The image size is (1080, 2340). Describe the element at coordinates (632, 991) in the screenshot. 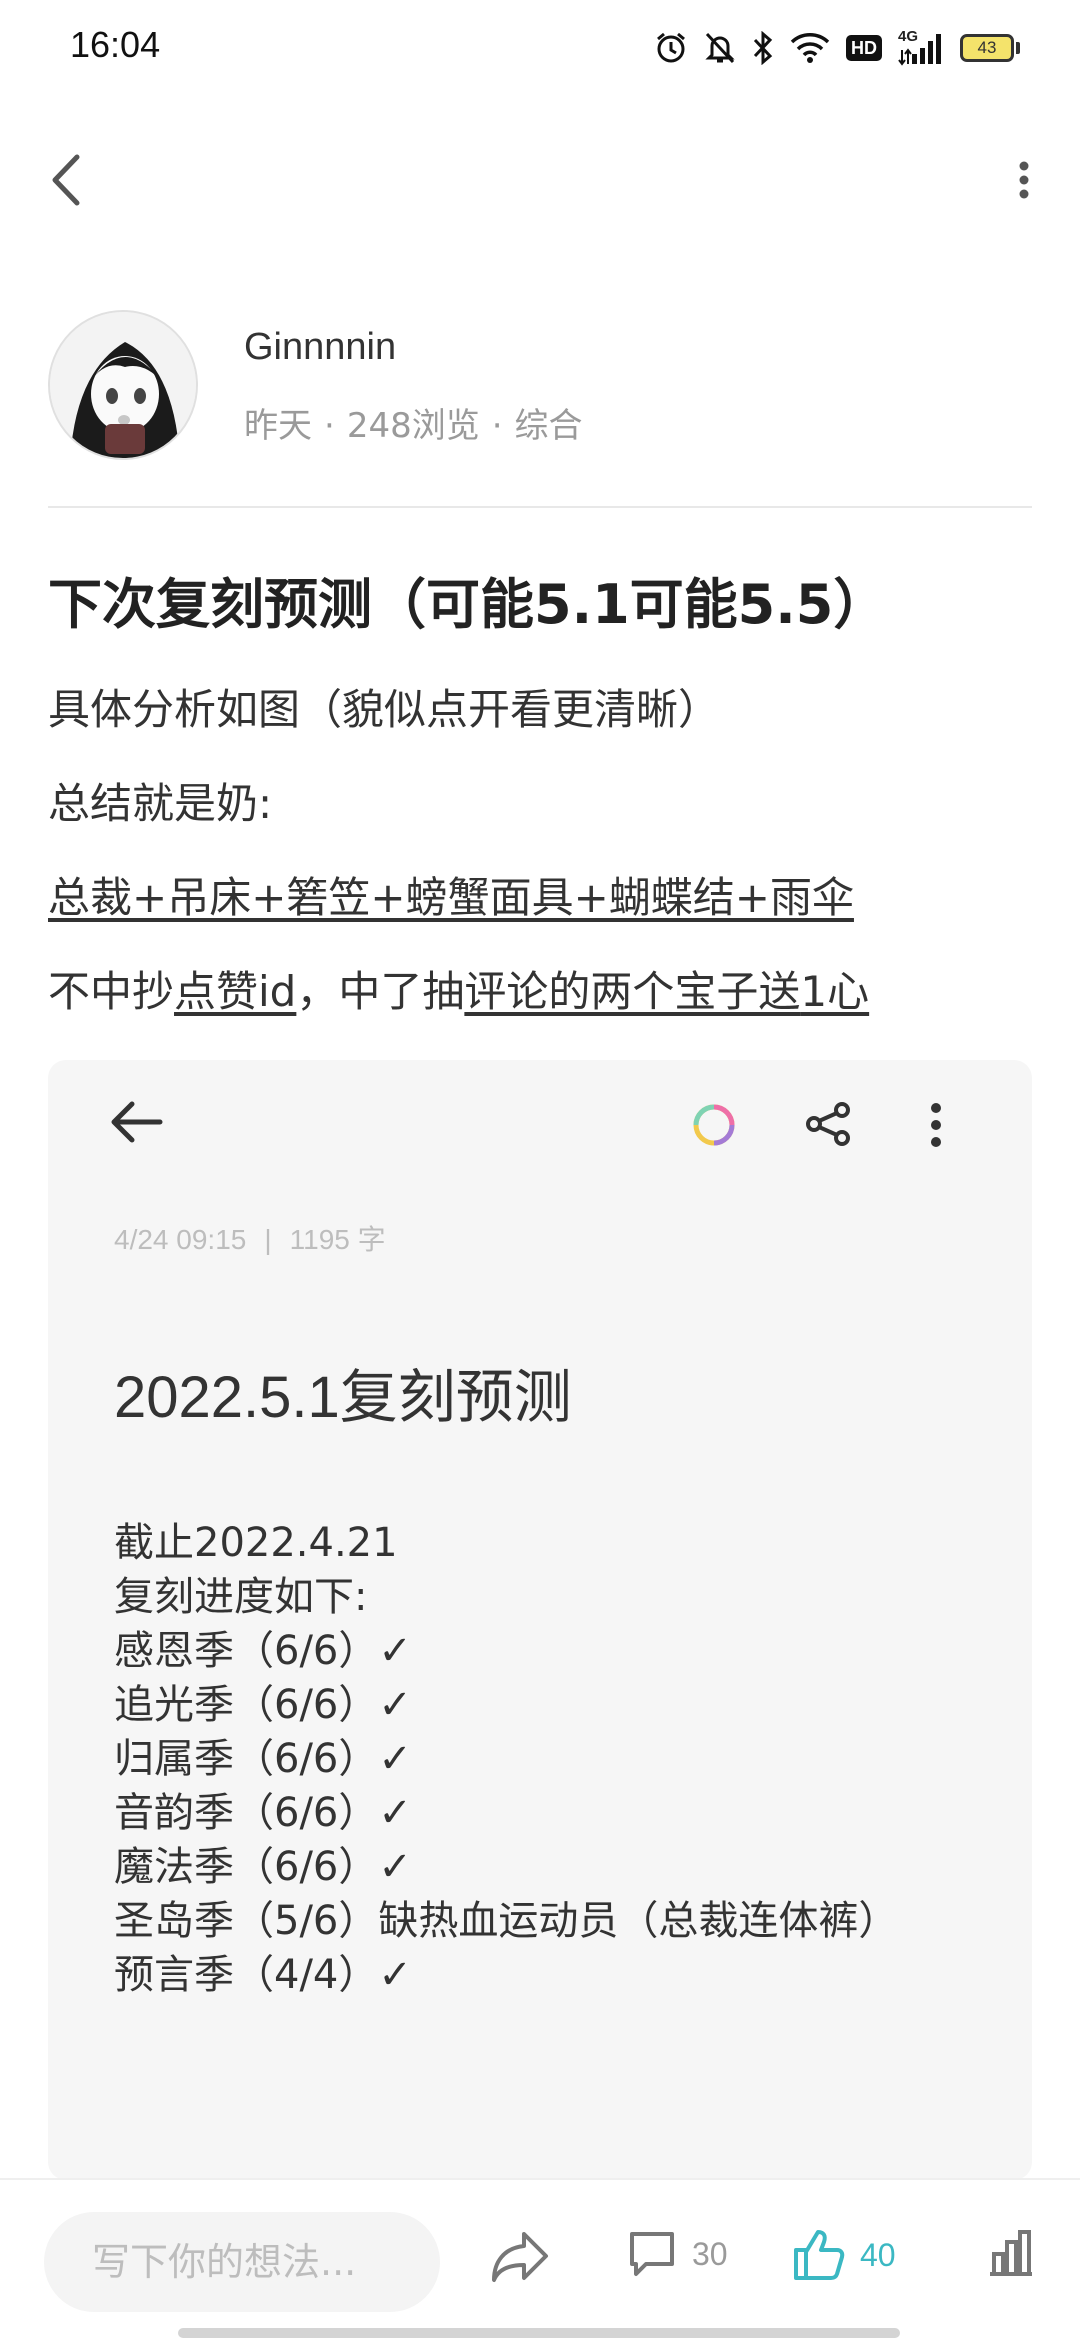

I see `comment-link: 评论的两个宝子送` at that location.